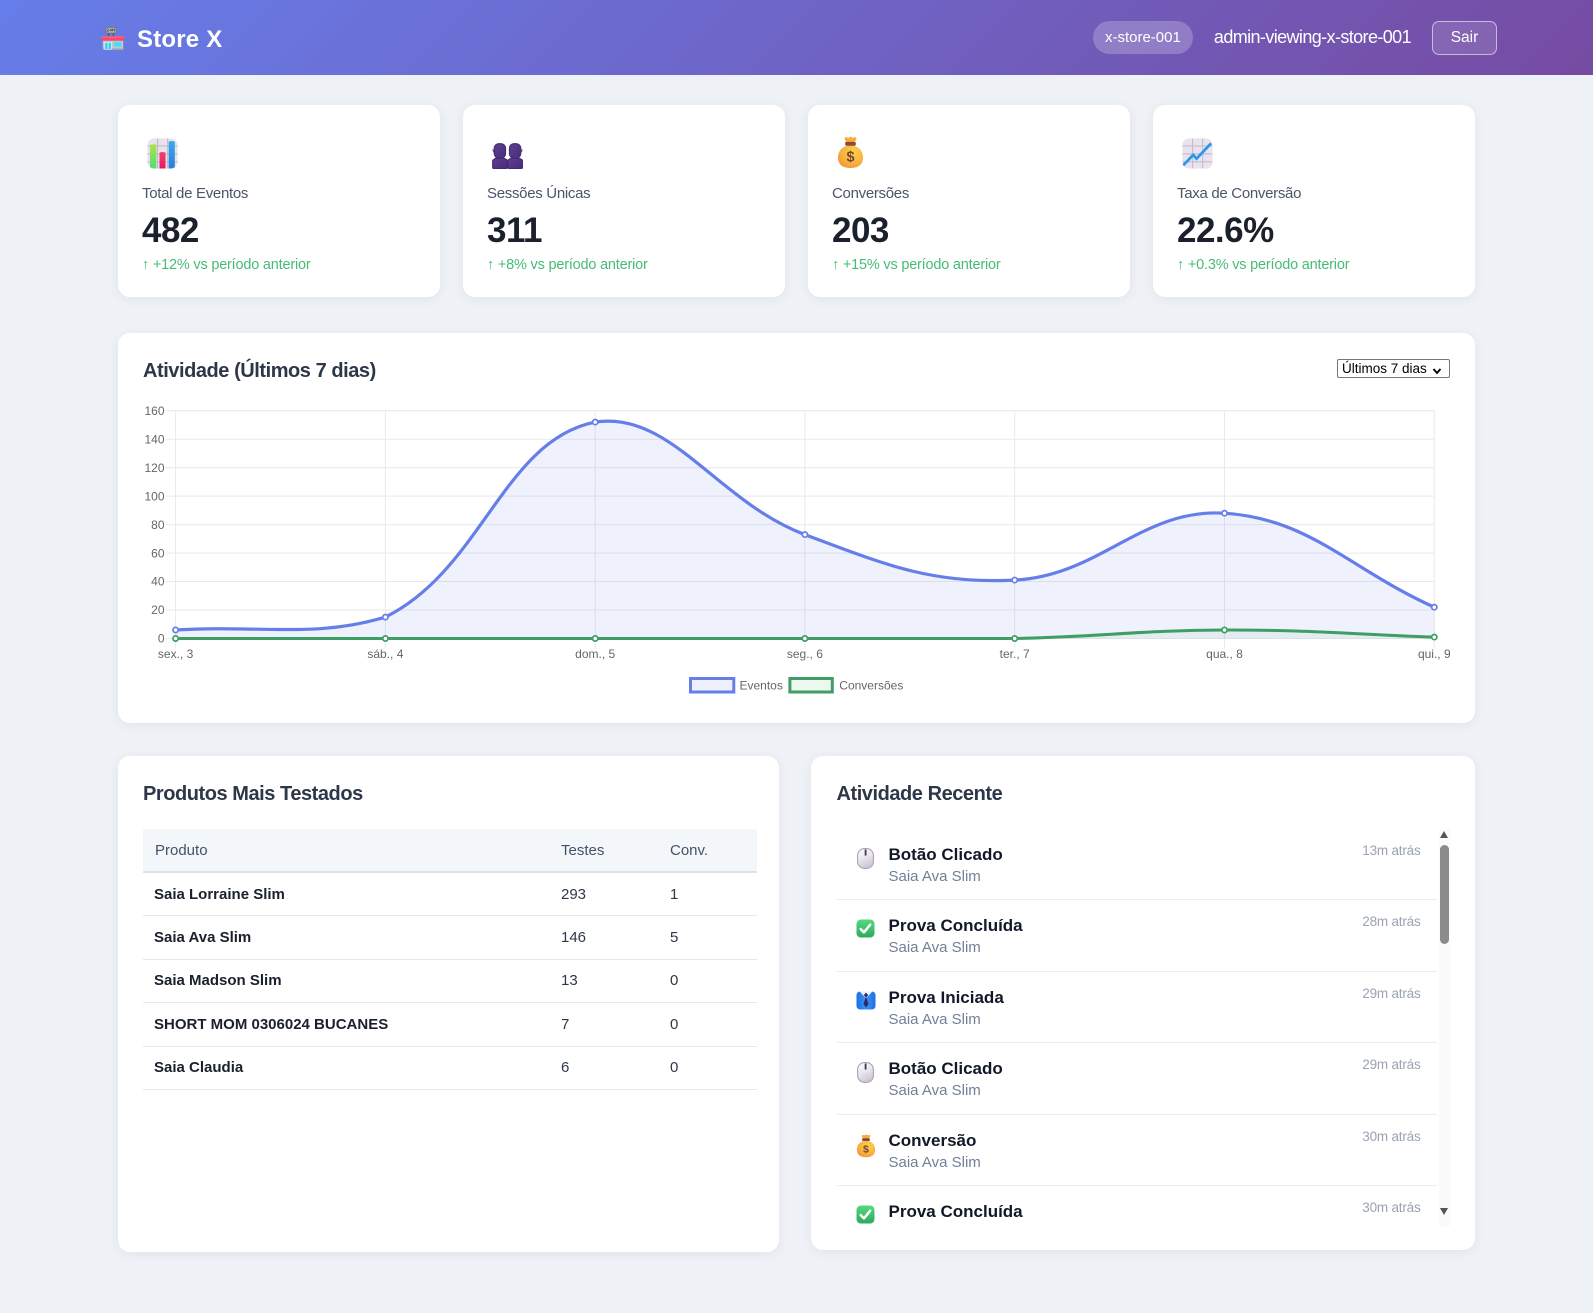 The height and width of the screenshot is (1313, 1593). I want to click on svg-text: sex., 3, so click(176, 654).